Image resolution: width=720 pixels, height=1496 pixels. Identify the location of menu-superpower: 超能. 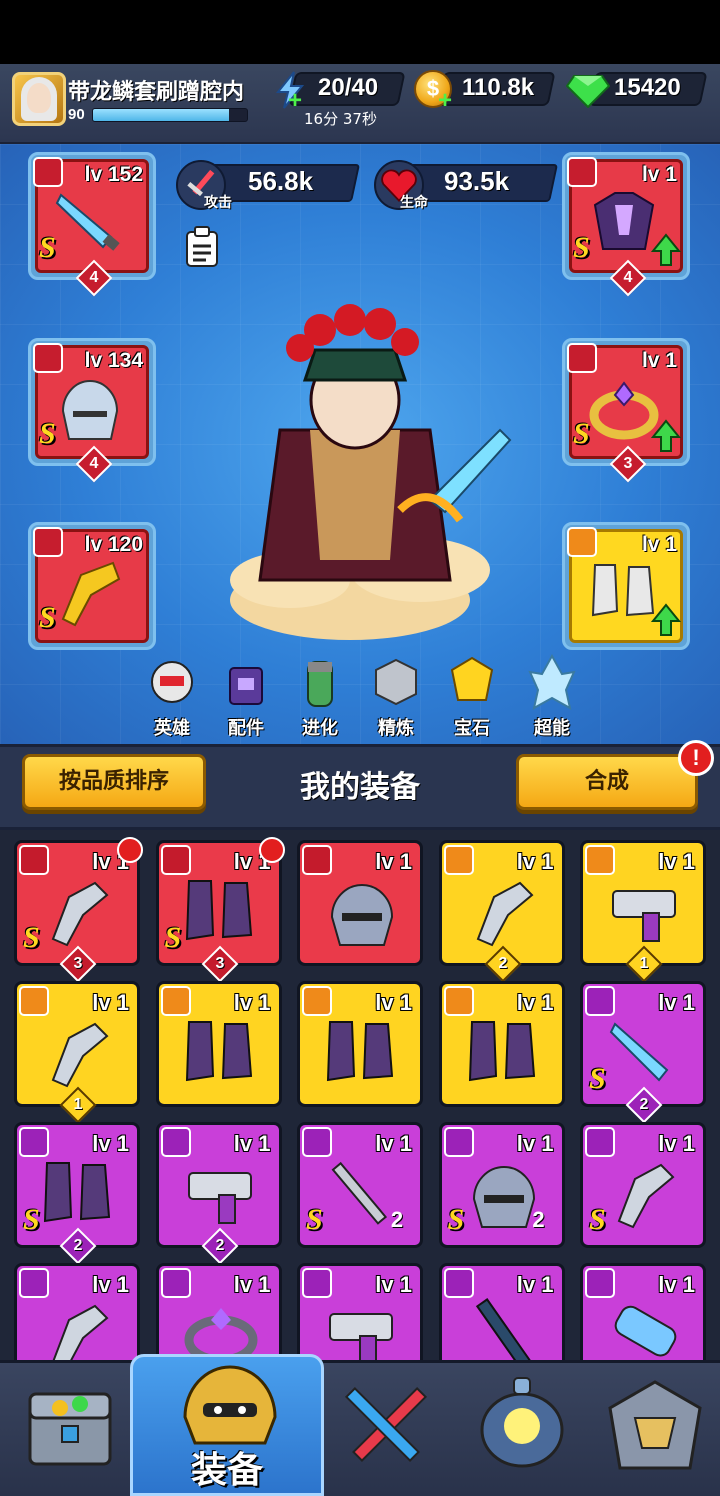
(552, 696).